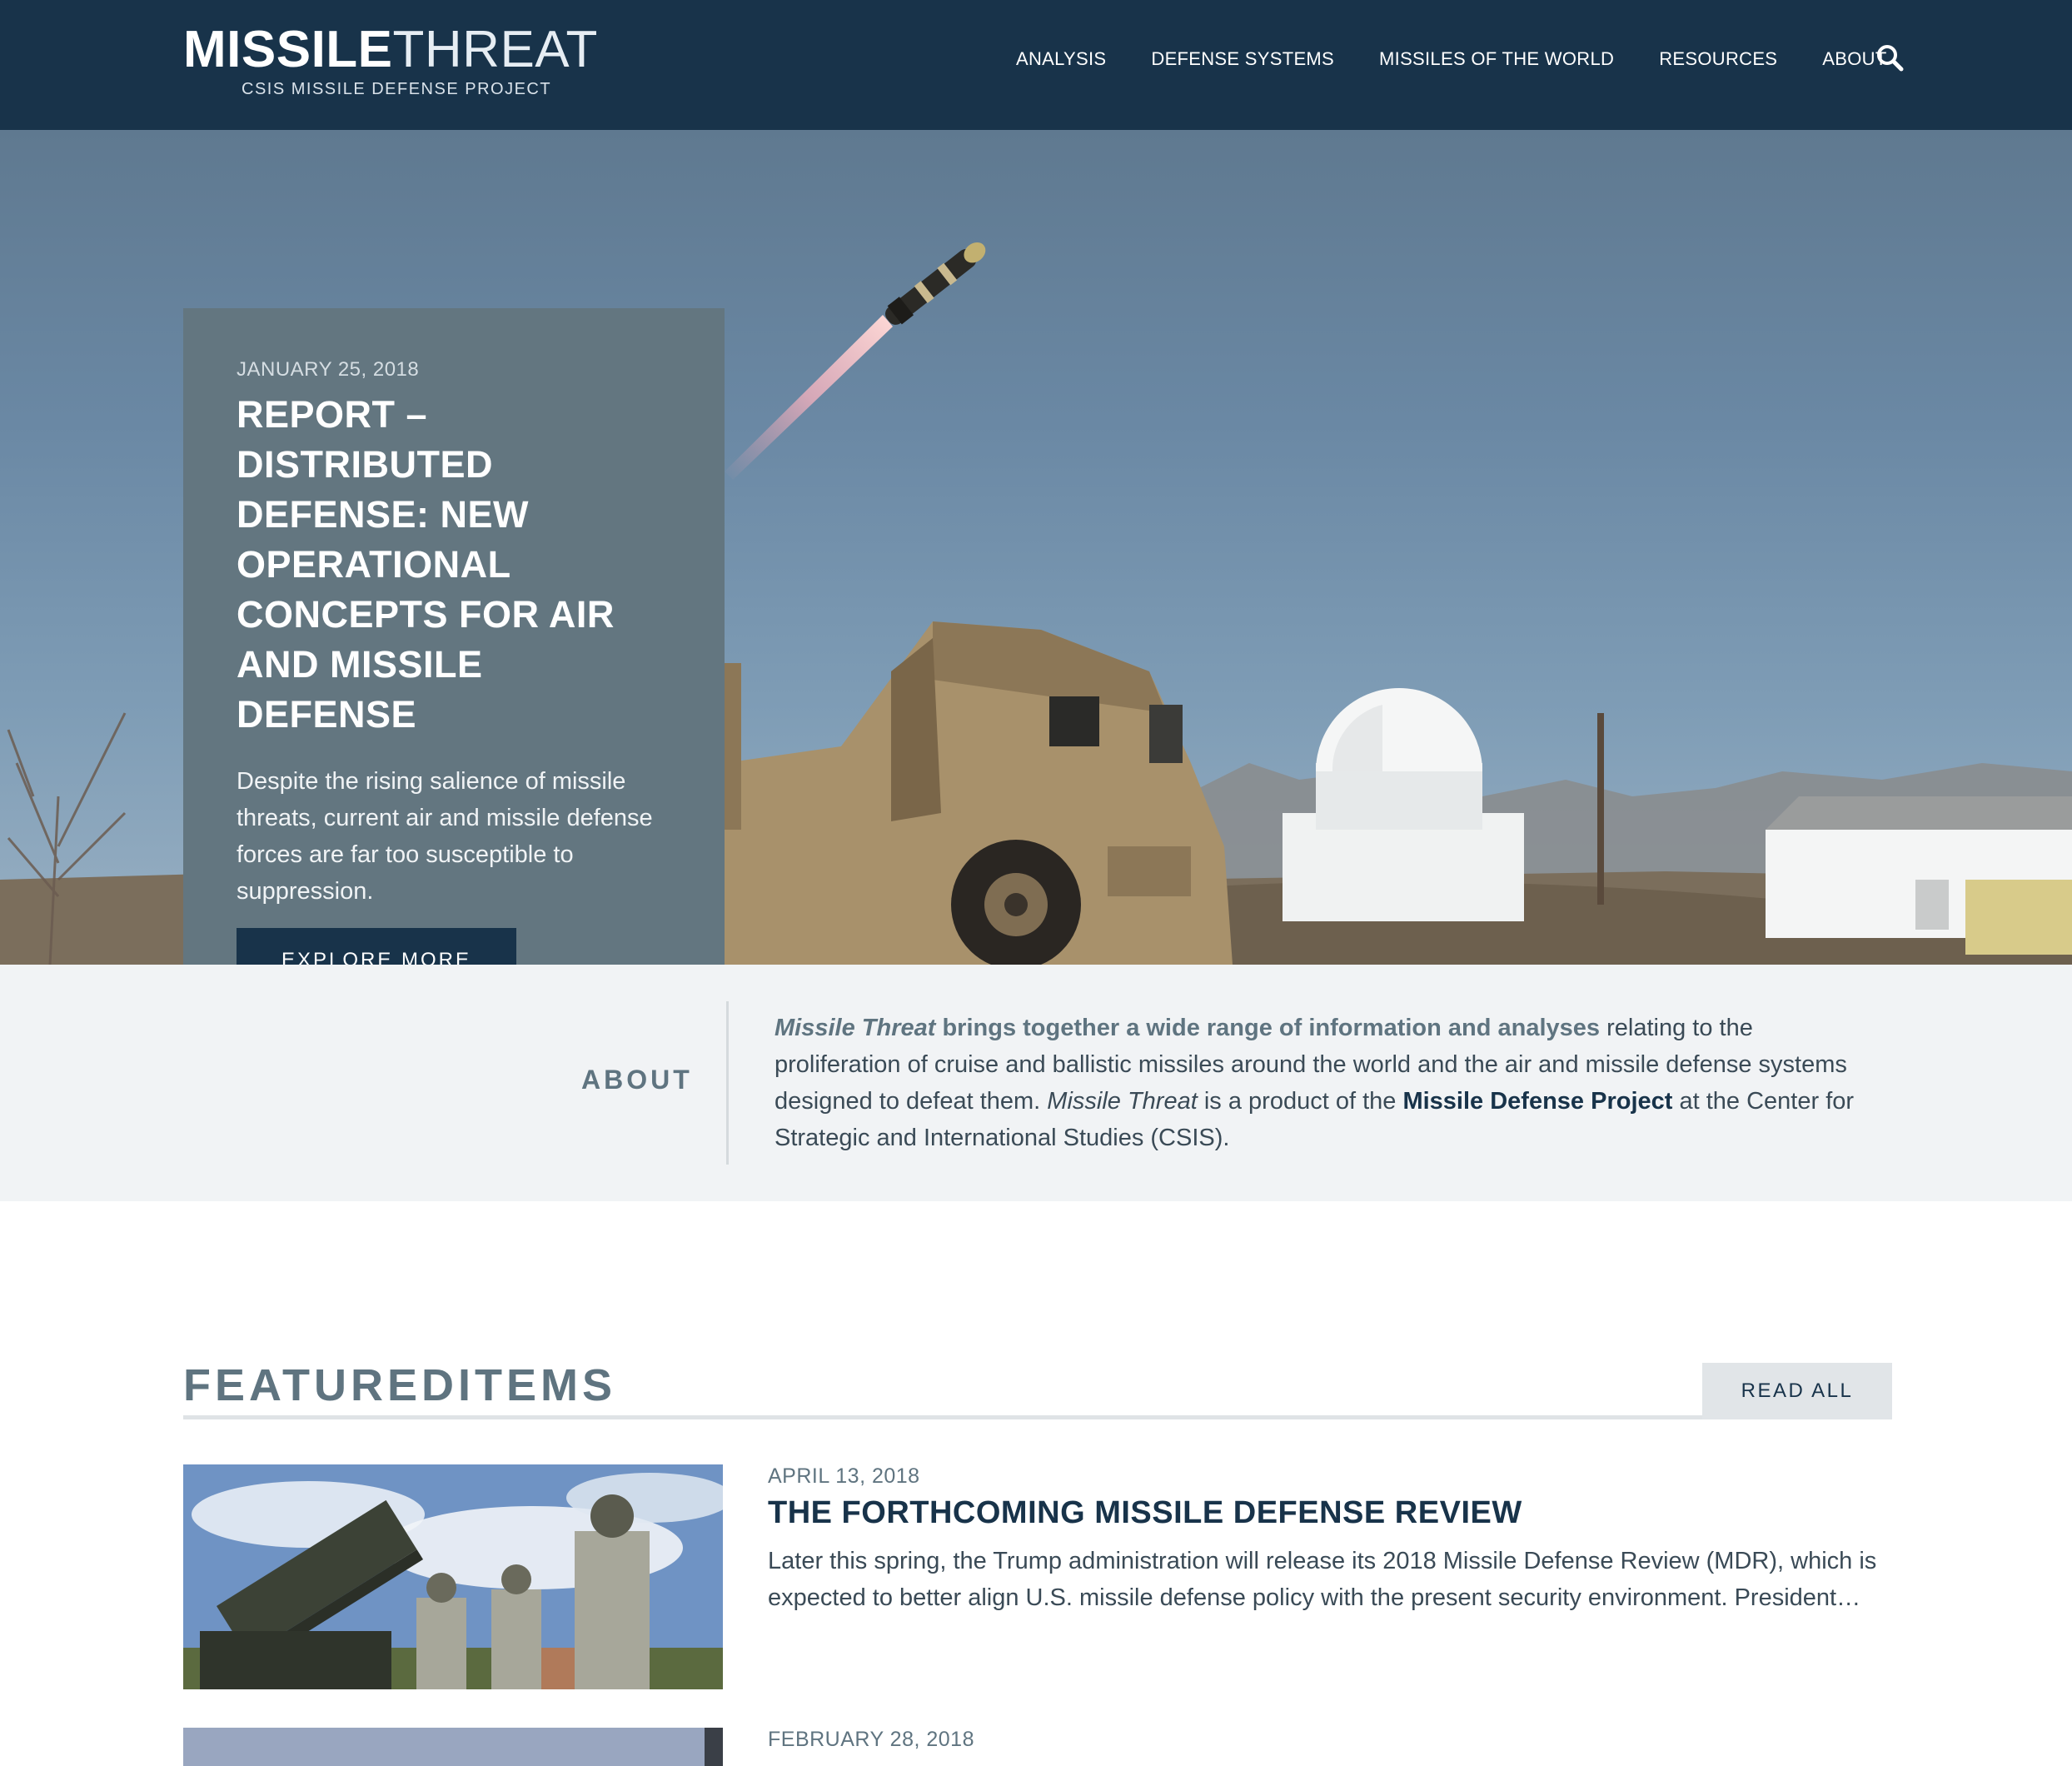  What do you see at coordinates (1496, 59) in the screenshot?
I see `nav-missiles-of-the-world: MISSILES OF THE WORLD` at bounding box center [1496, 59].